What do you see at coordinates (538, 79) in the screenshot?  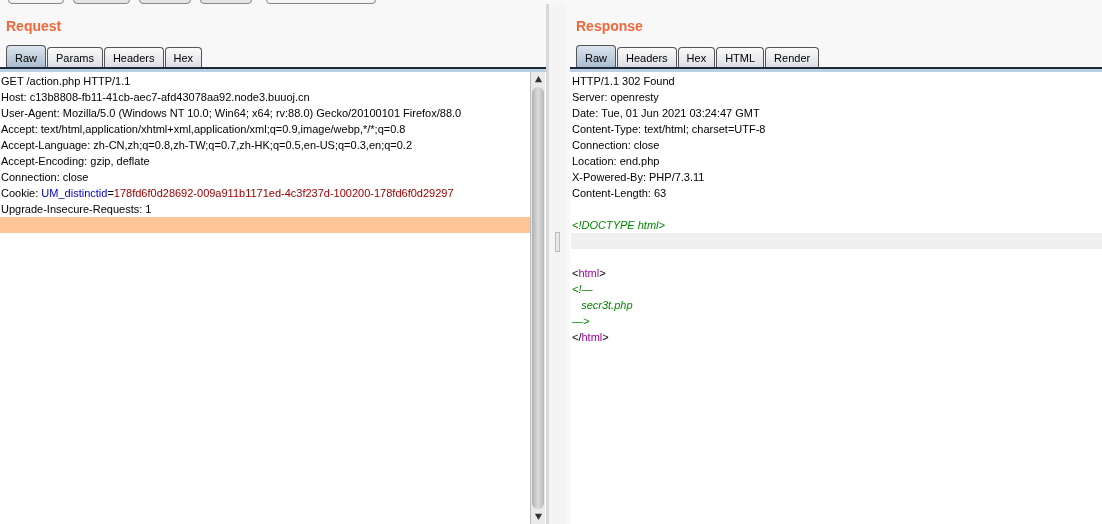 I see `up-arrow-icon` at bounding box center [538, 79].